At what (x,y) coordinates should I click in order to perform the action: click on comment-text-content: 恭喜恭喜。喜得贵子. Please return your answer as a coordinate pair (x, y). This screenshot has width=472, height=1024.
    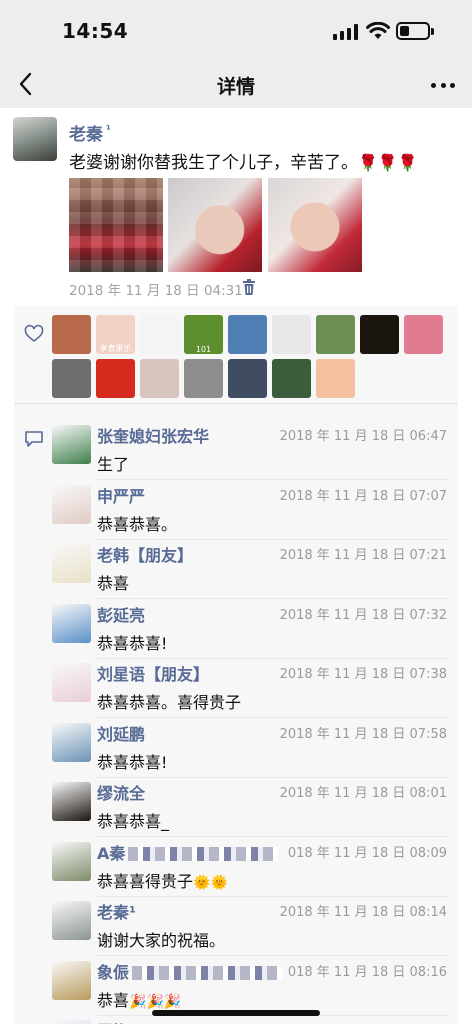
    Looking at the image, I should click on (169, 702).